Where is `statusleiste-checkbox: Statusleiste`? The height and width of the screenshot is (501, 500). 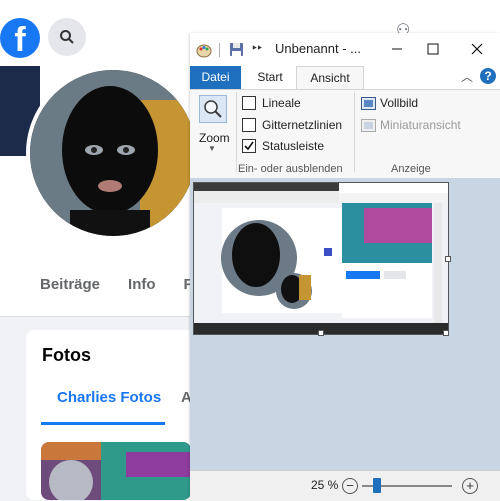 statusleiste-checkbox: Statusleiste is located at coordinates (283, 146).